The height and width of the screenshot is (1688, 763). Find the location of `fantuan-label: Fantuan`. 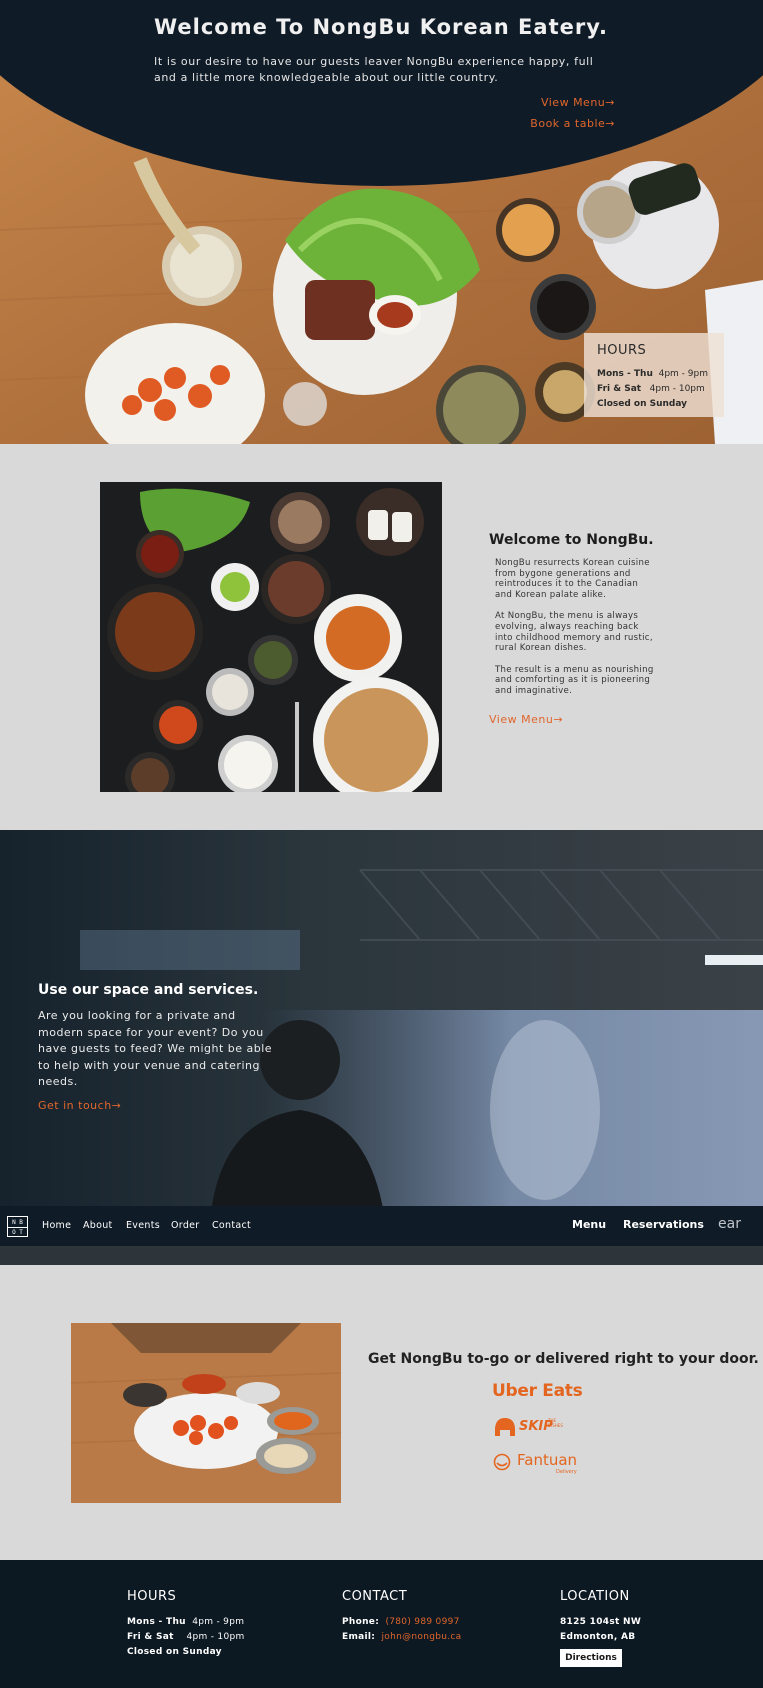

fantuan-label: Fantuan is located at coordinates (547, 1460).